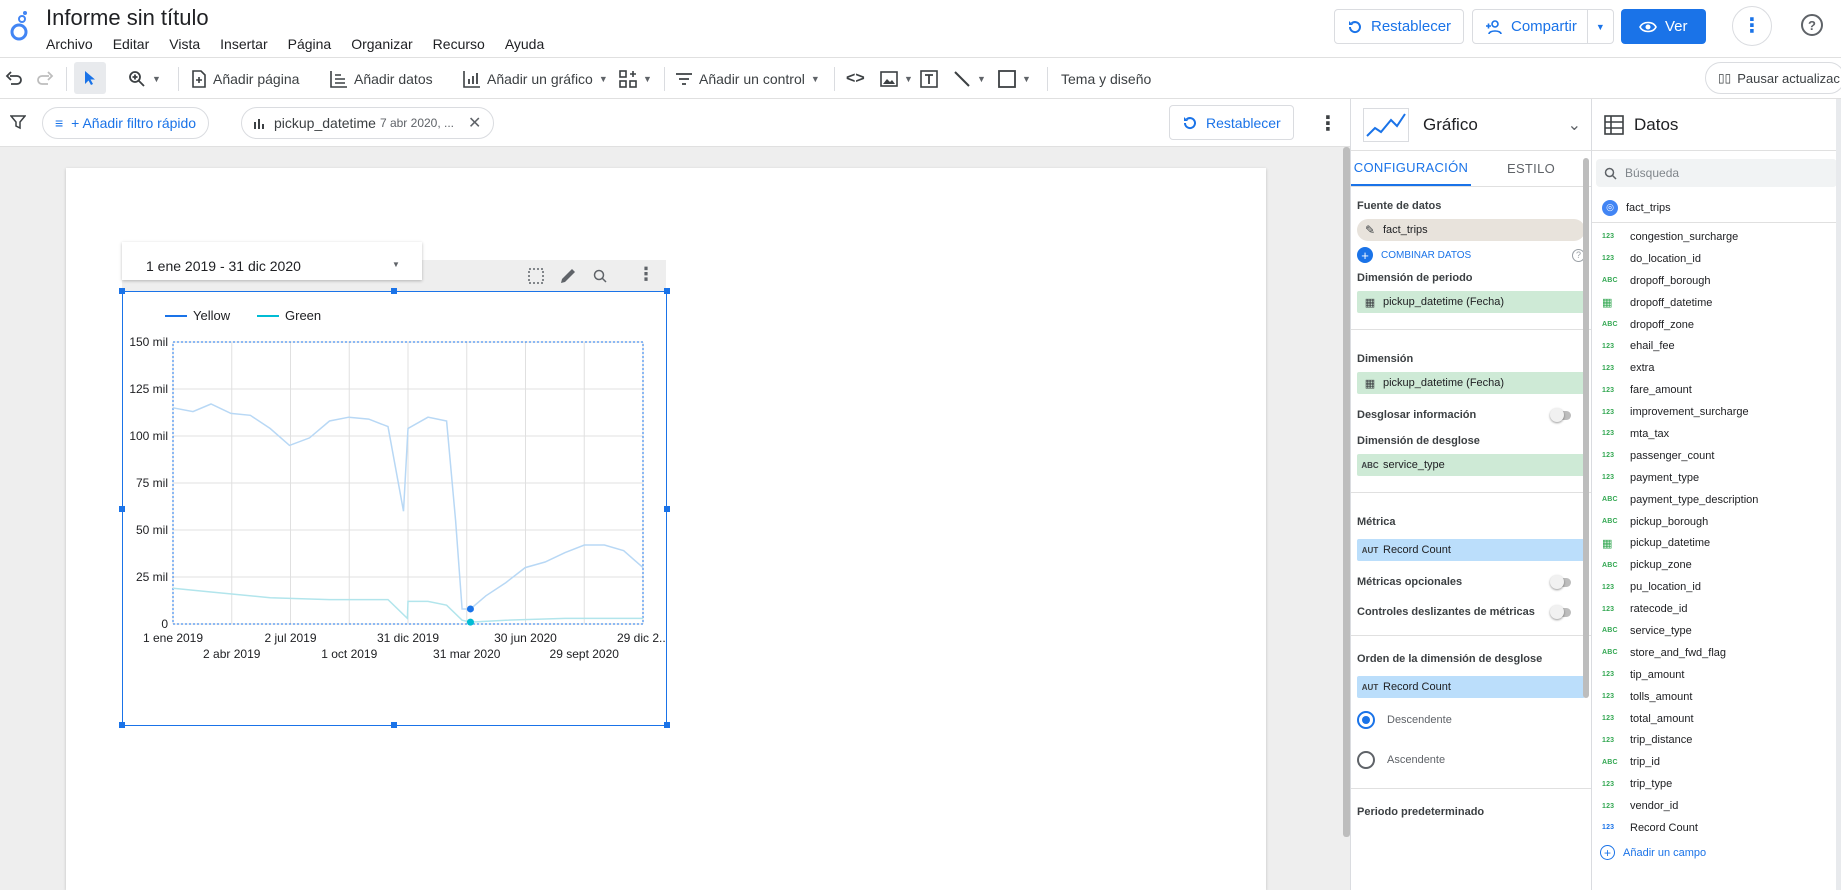 The width and height of the screenshot is (1841, 890). Describe the element at coordinates (747, 78) in the screenshot. I see `add-control-button: Añadir un control ▼` at that location.